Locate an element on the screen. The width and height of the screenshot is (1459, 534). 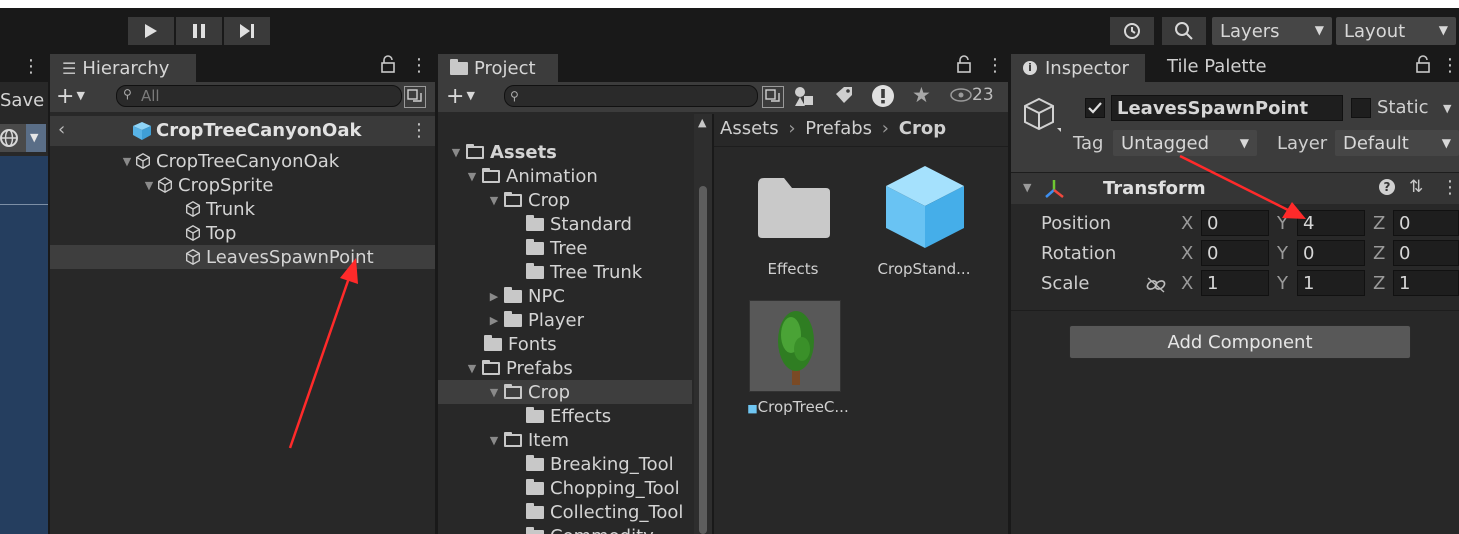
folder-item: Breaking_Tool is located at coordinates (600, 464).